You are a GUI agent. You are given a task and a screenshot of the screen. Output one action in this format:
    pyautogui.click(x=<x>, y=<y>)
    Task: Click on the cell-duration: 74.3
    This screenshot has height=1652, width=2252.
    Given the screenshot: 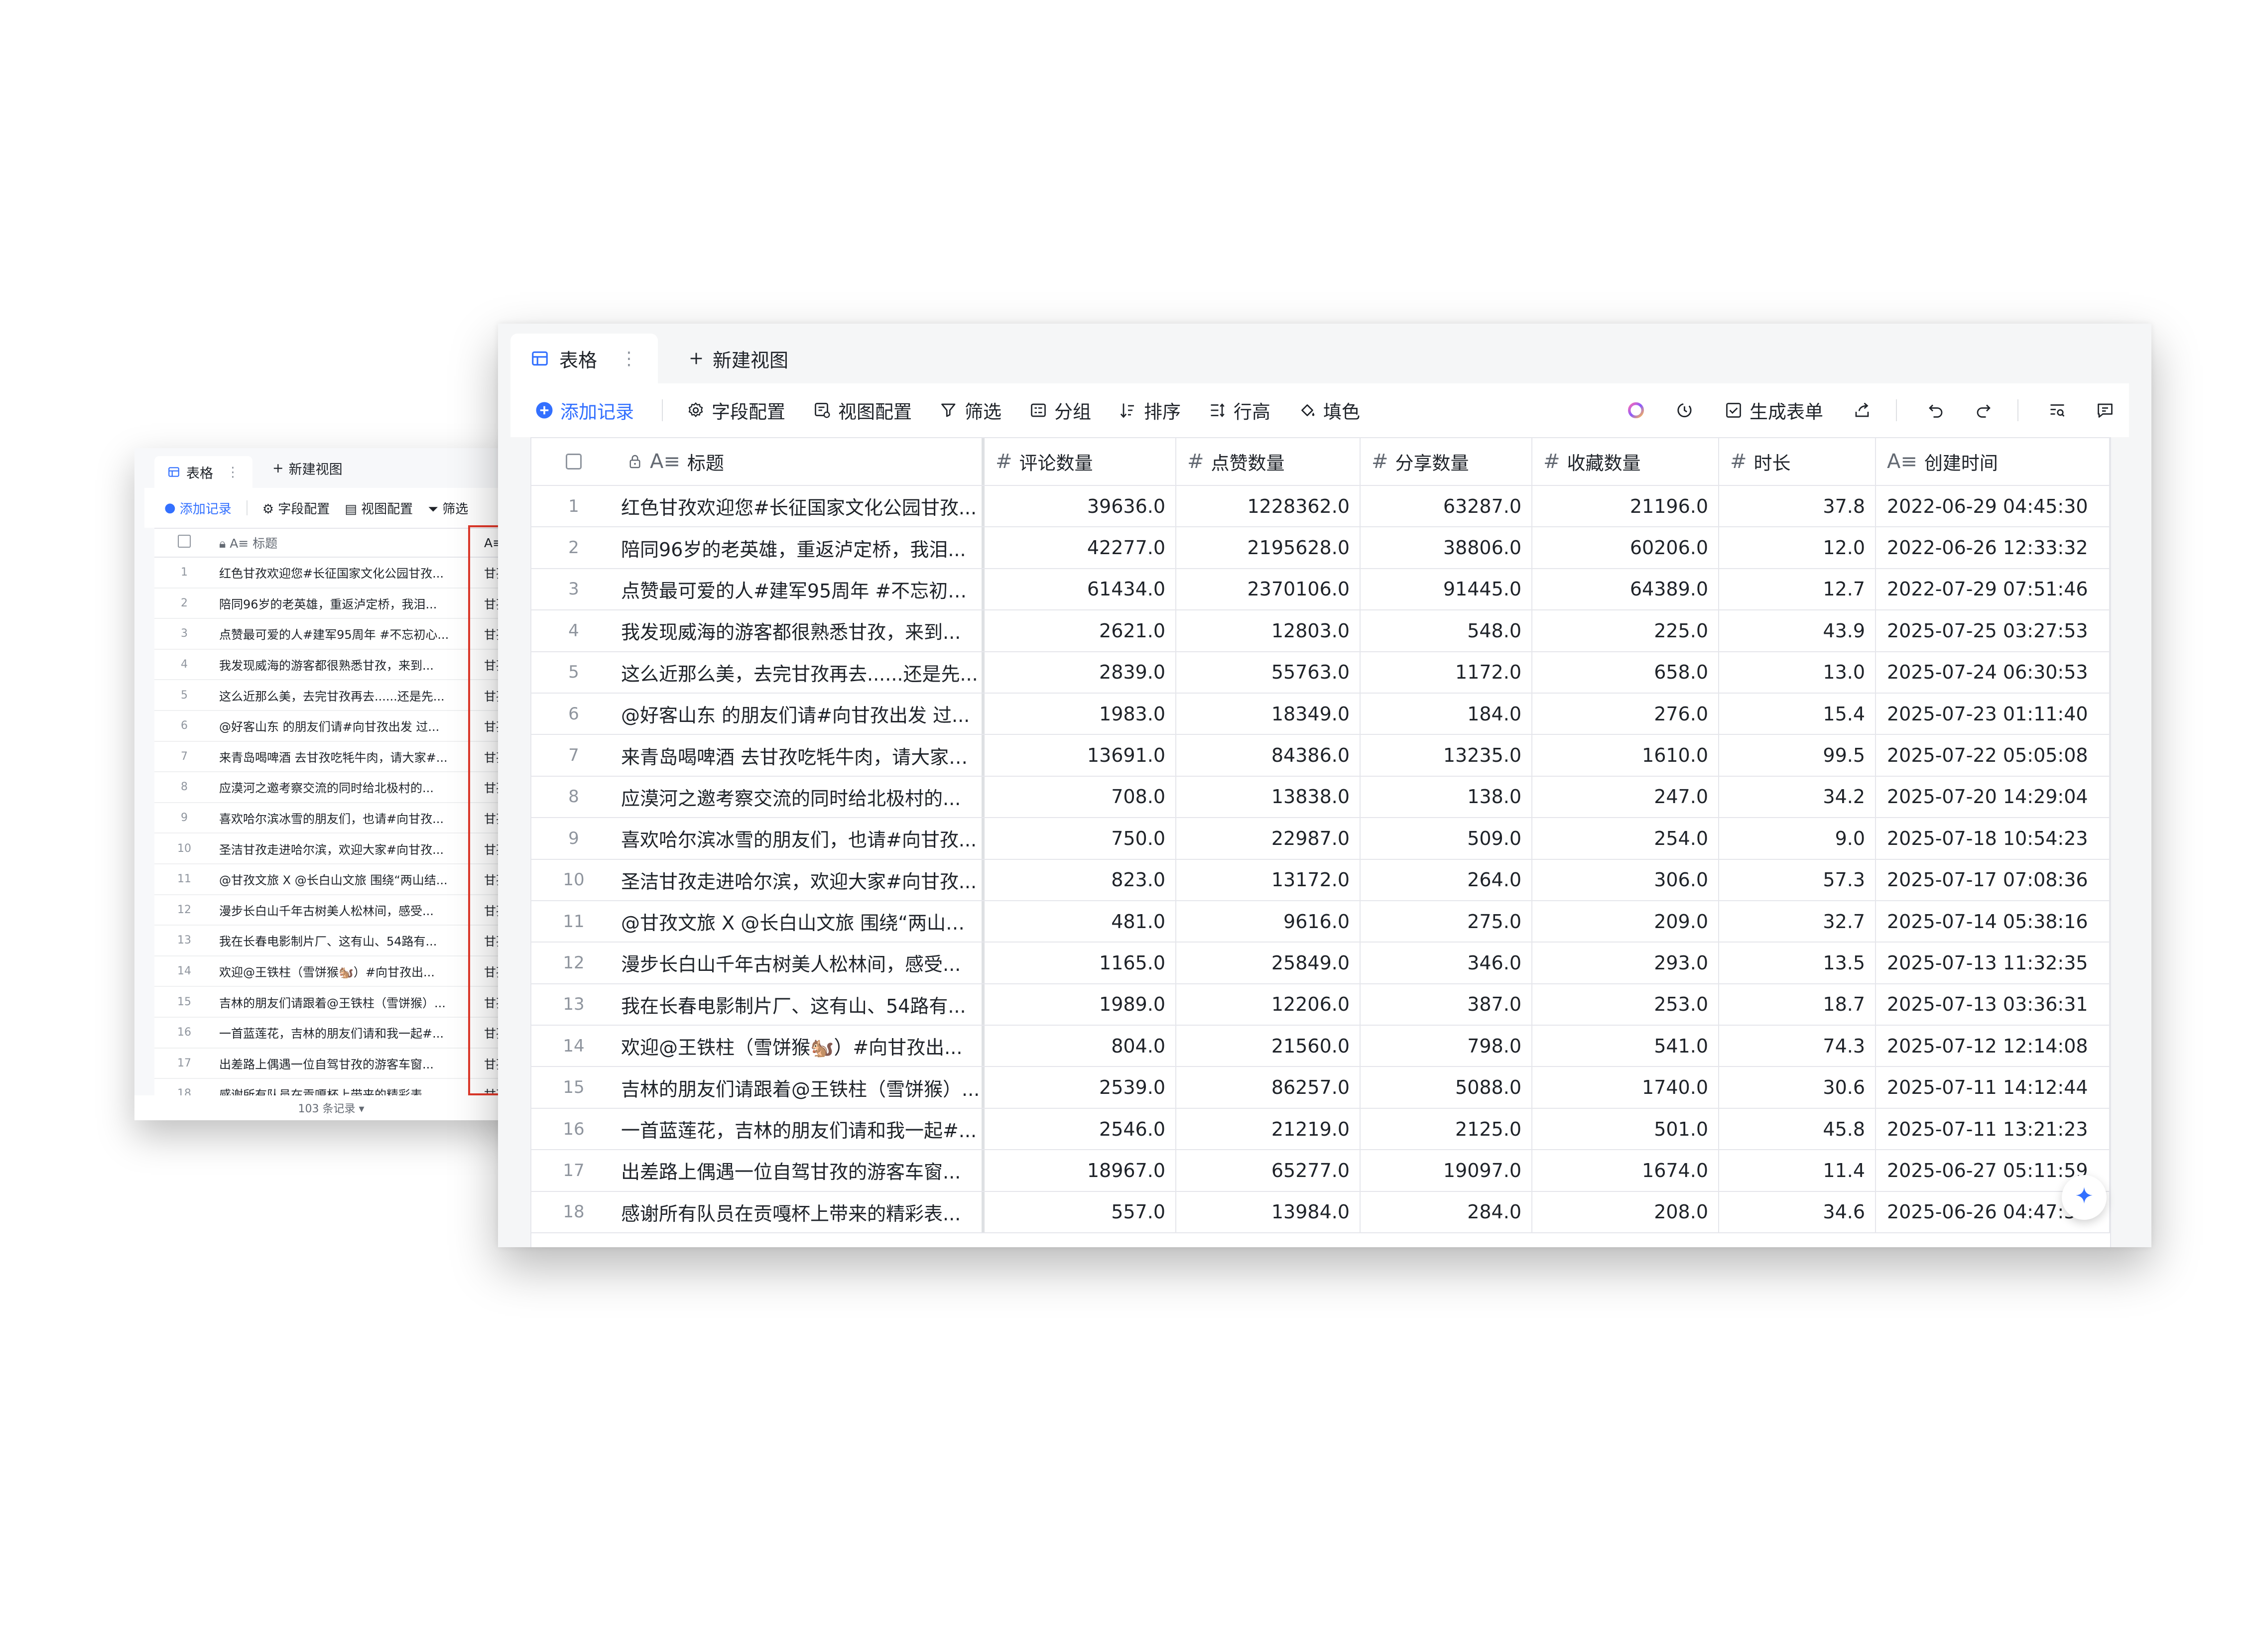 What is the action you would take?
    pyautogui.click(x=1797, y=1046)
    